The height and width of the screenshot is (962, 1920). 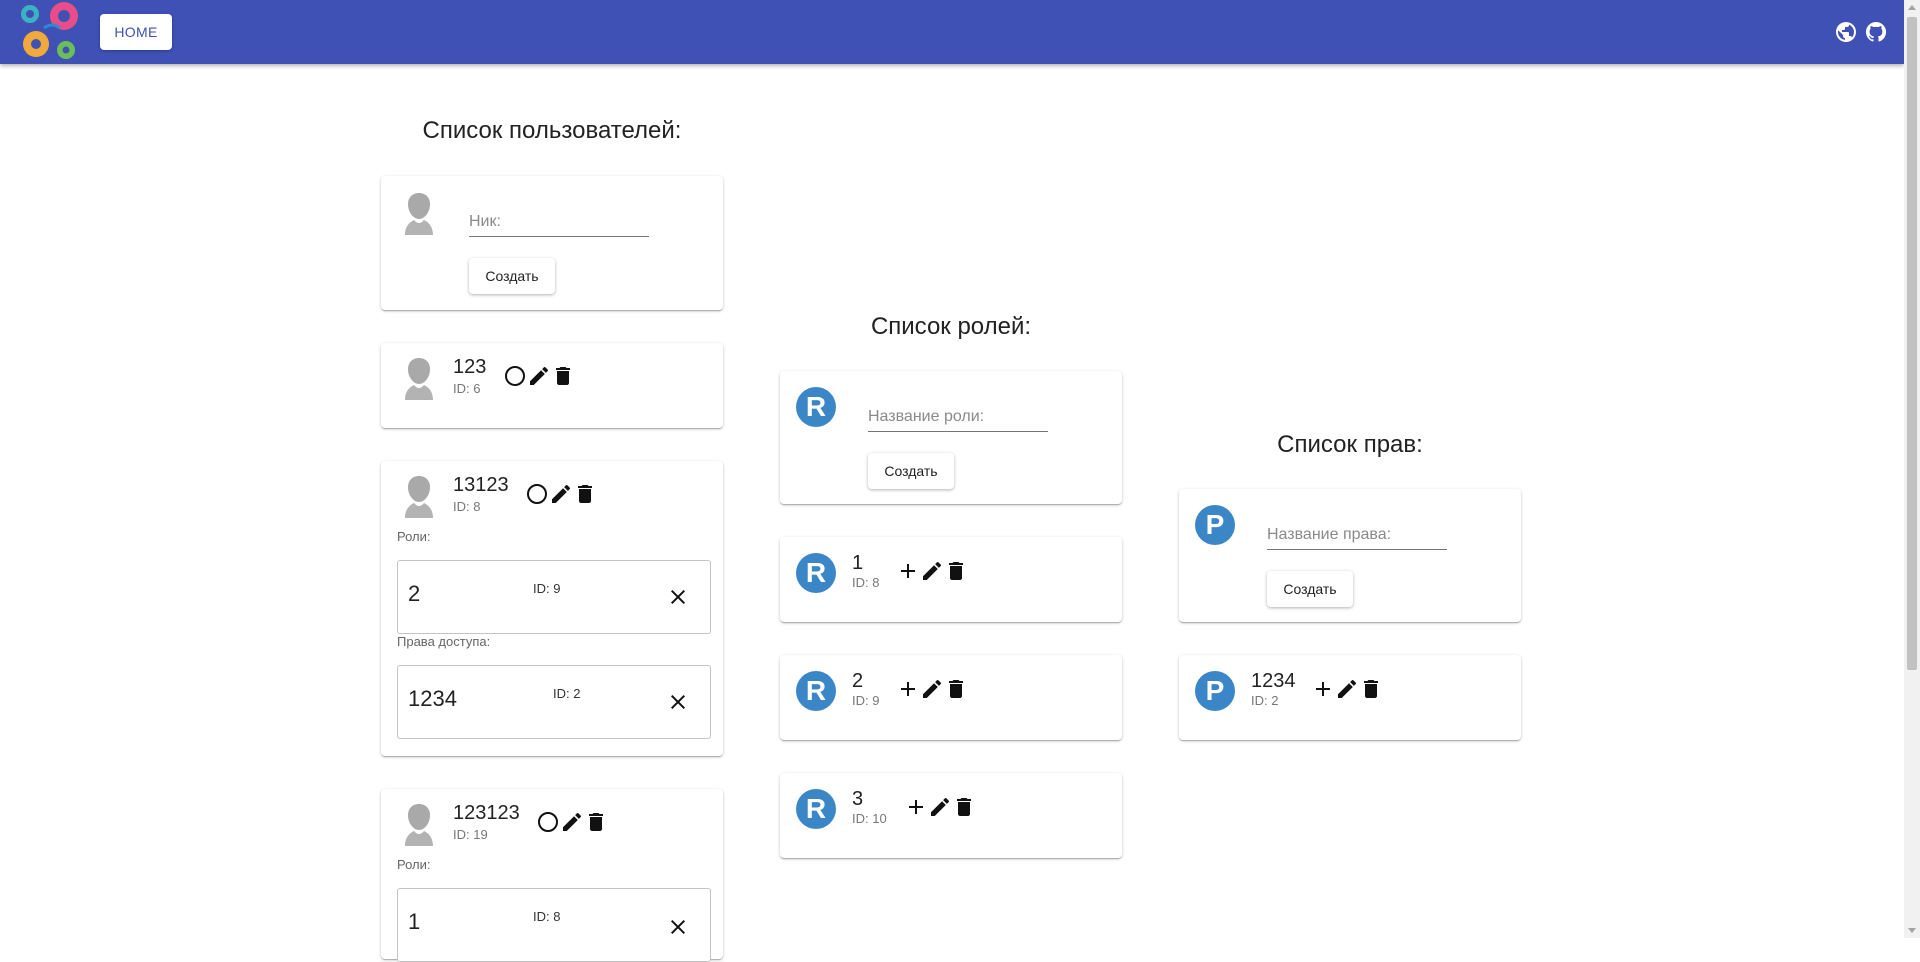 I want to click on user-card: 123 ID: 6, so click(x=552, y=385).